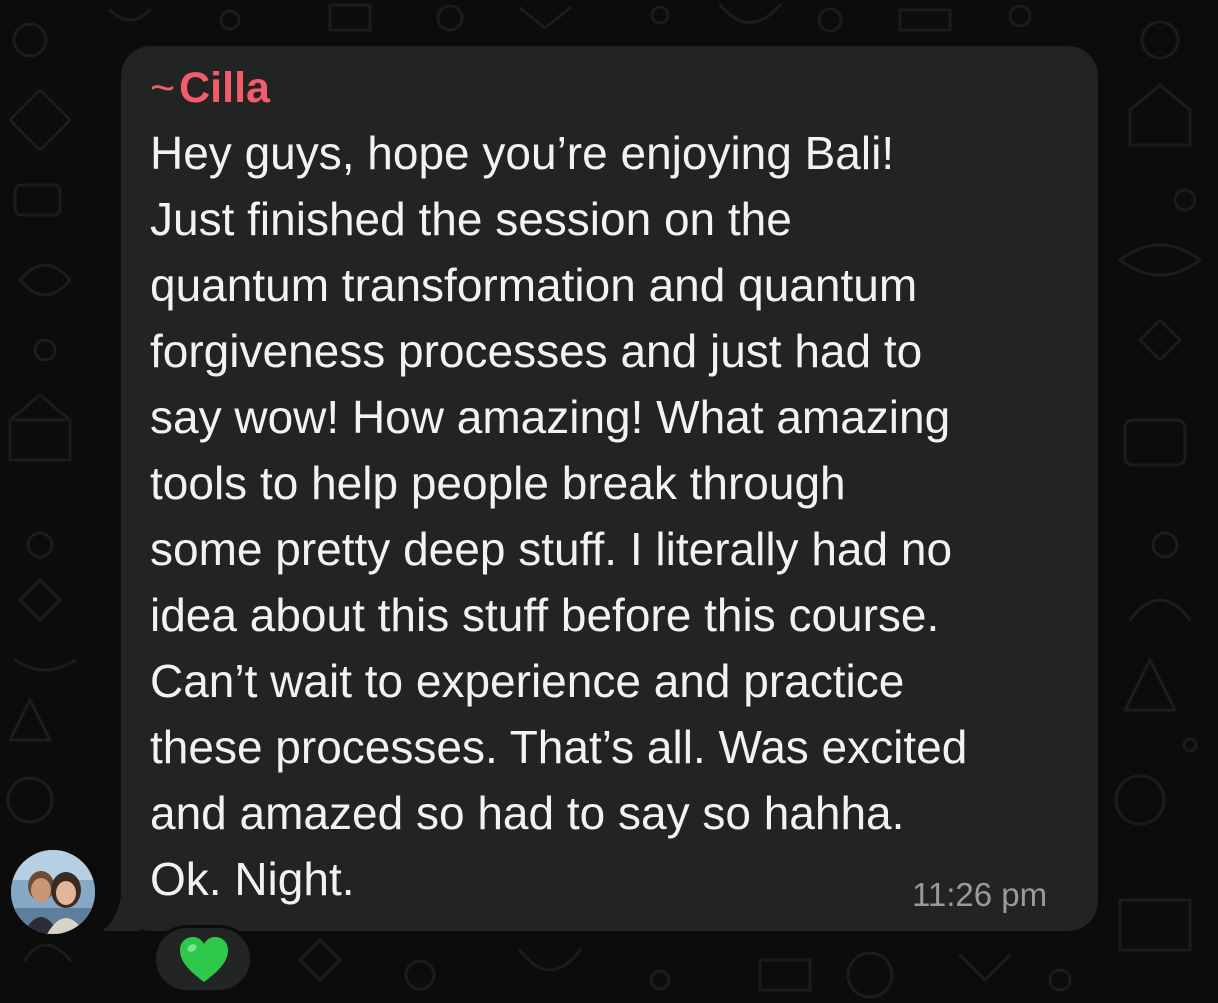 The width and height of the screenshot is (1218, 1003). Describe the element at coordinates (550, 417) in the screenshot. I see `message-line: say wow! How amazing! What amazing` at that location.